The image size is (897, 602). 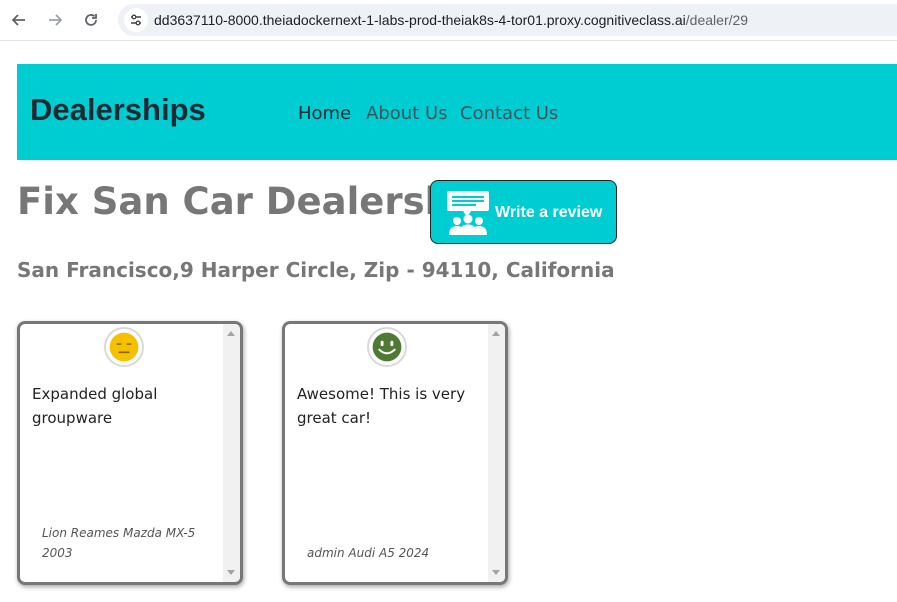 I want to click on write-review-icon, so click(x=468, y=213).